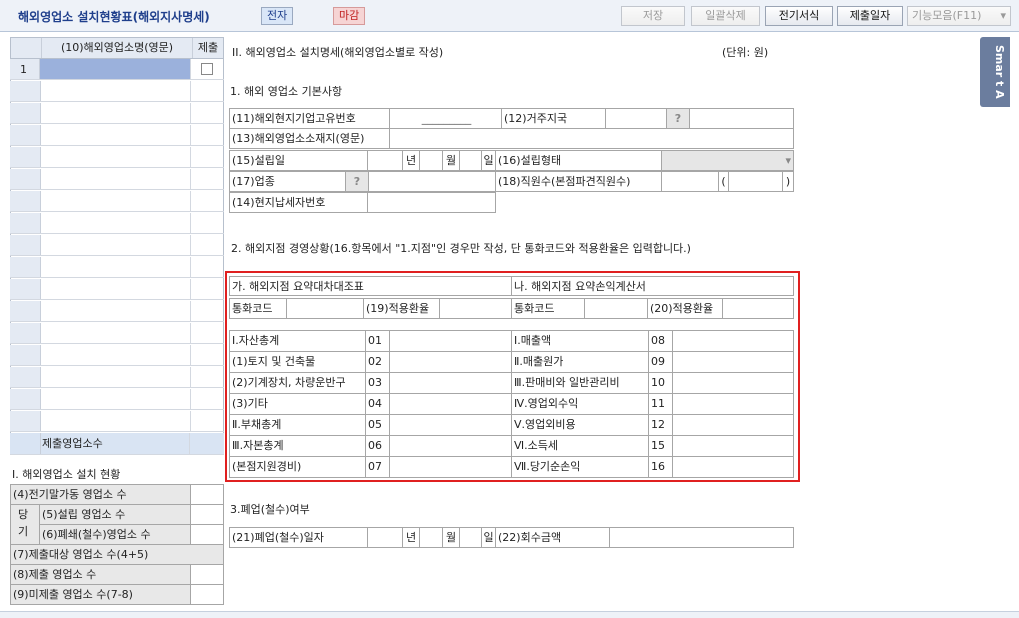 The height and width of the screenshot is (618, 1019). What do you see at coordinates (661, 467) in the screenshot?
I see `is-item-code: 16` at bounding box center [661, 467].